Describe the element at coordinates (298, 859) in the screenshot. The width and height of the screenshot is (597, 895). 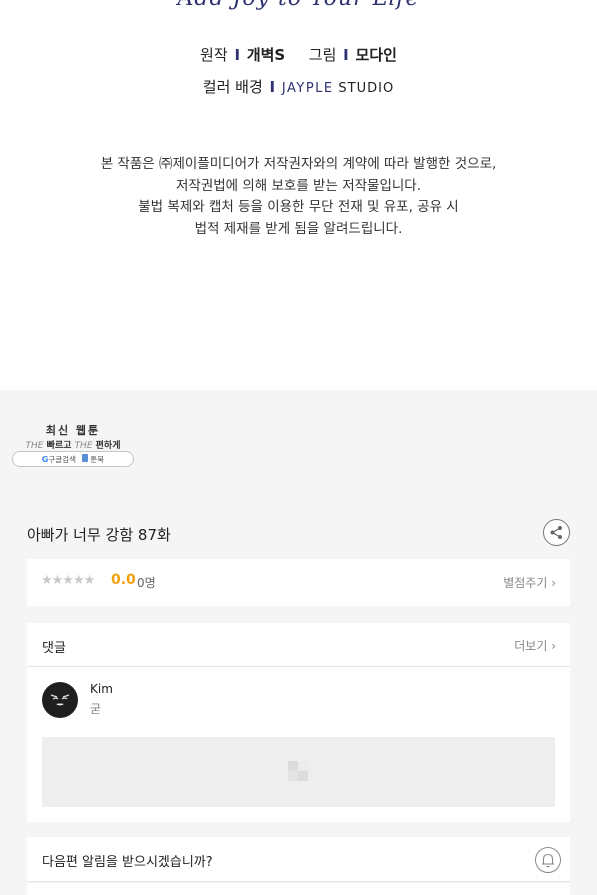
I see `notify-card: 다음편 알림을 받으시겠습니까?` at that location.